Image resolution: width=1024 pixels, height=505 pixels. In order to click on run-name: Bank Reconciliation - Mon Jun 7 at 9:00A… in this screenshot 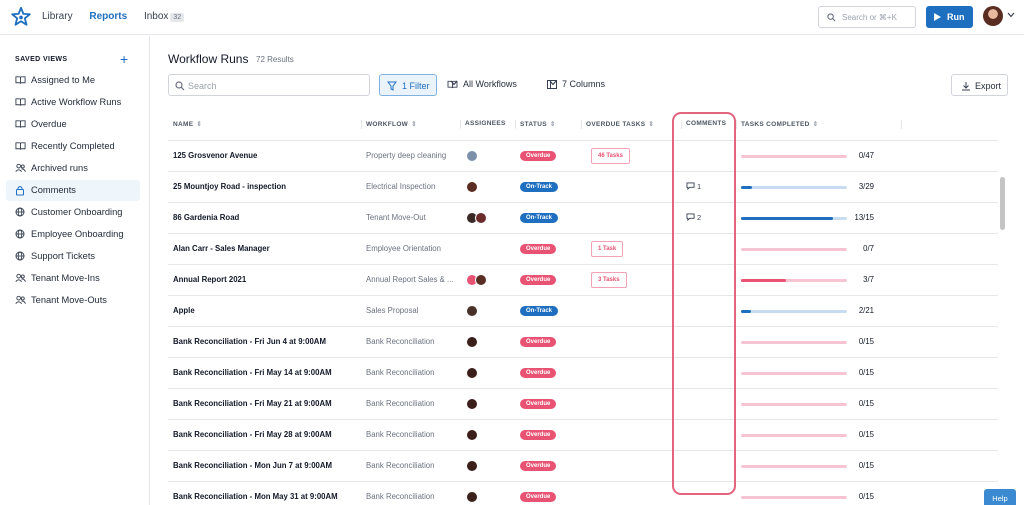, I will do `click(267, 466)`.